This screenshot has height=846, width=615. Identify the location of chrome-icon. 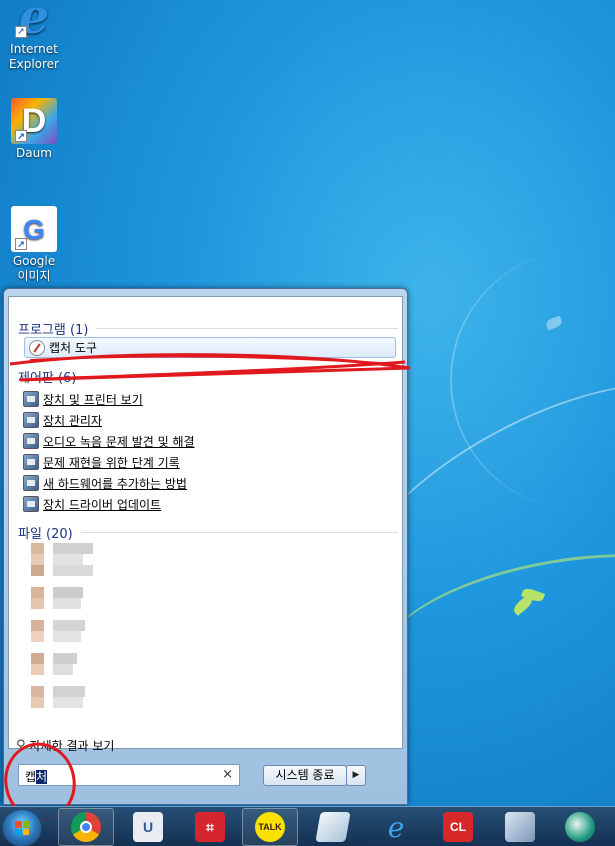
(86, 827).